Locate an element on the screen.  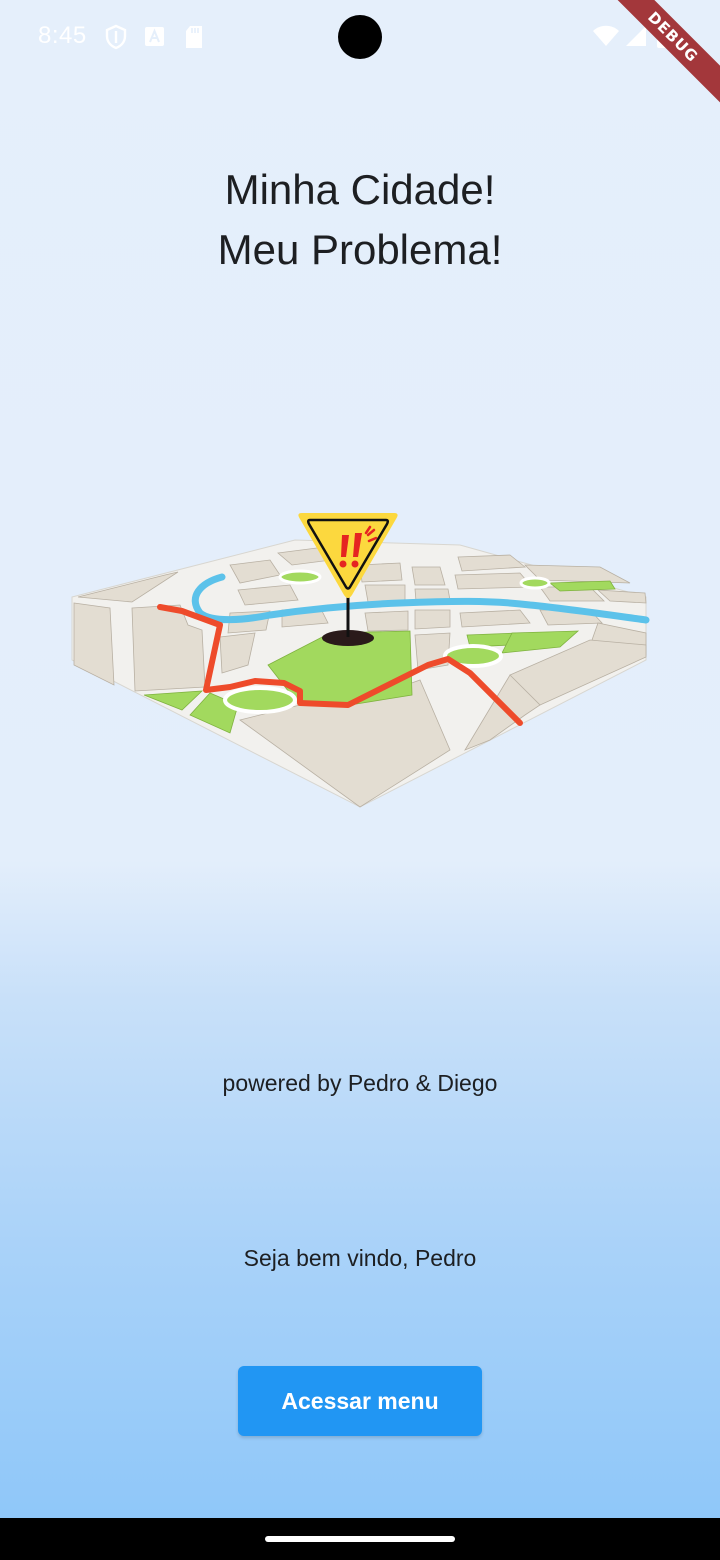
debug-banner: DEBUG is located at coordinates (665, 55).